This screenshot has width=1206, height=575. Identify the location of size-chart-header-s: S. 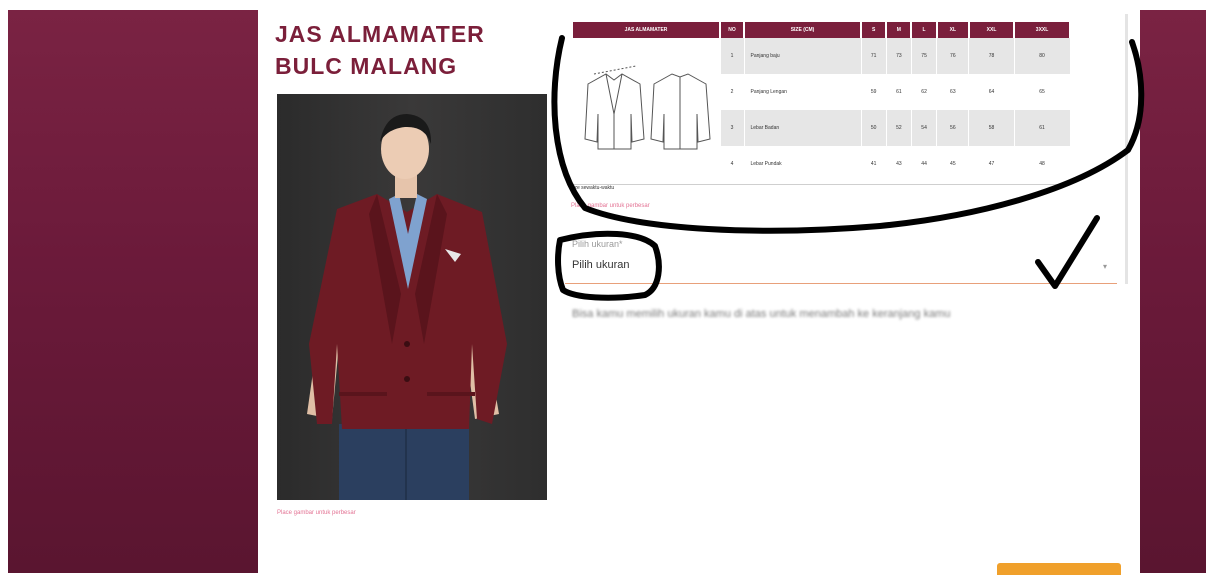
(874, 30).